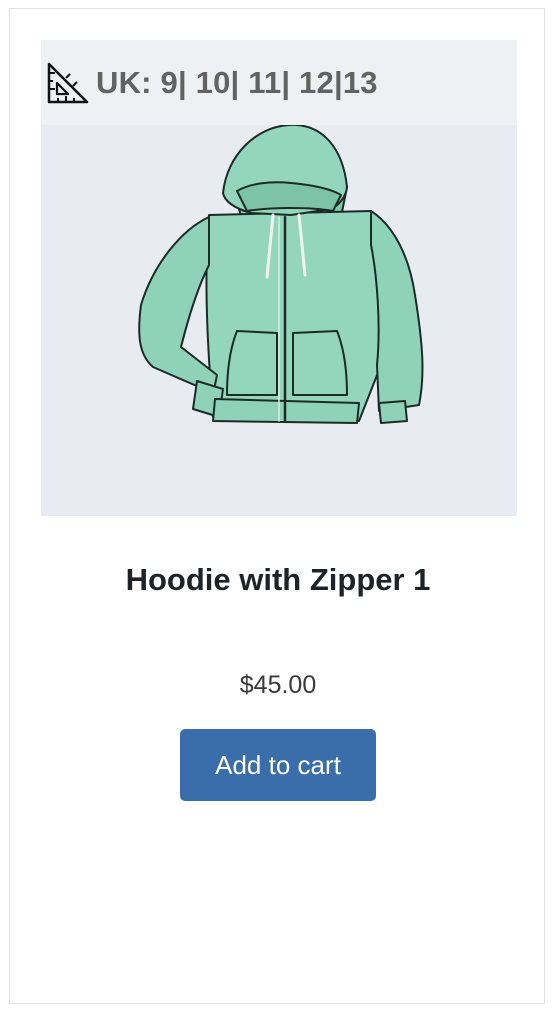 The image size is (556, 1022). Describe the element at coordinates (278, 685) in the screenshot. I see `product-price: $45.00` at that location.